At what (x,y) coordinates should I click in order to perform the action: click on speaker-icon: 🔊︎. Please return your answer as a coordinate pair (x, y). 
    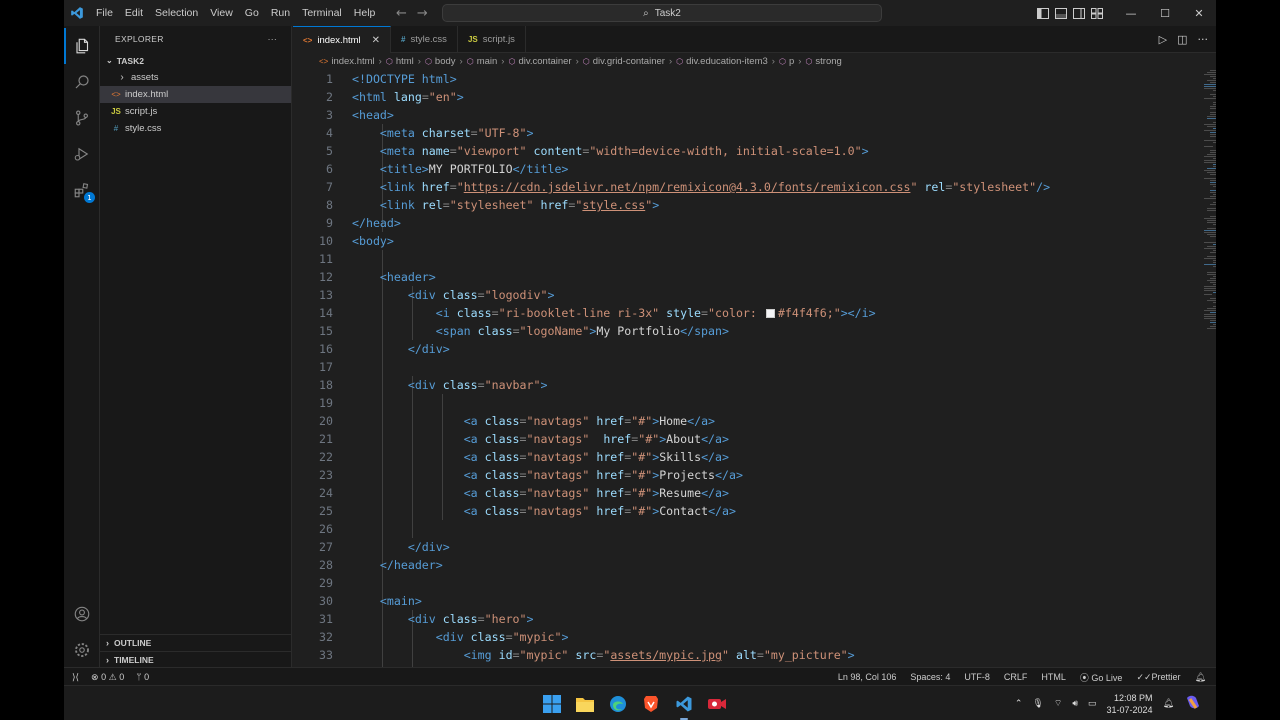
    Looking at the image, I should click on (1075, 703).